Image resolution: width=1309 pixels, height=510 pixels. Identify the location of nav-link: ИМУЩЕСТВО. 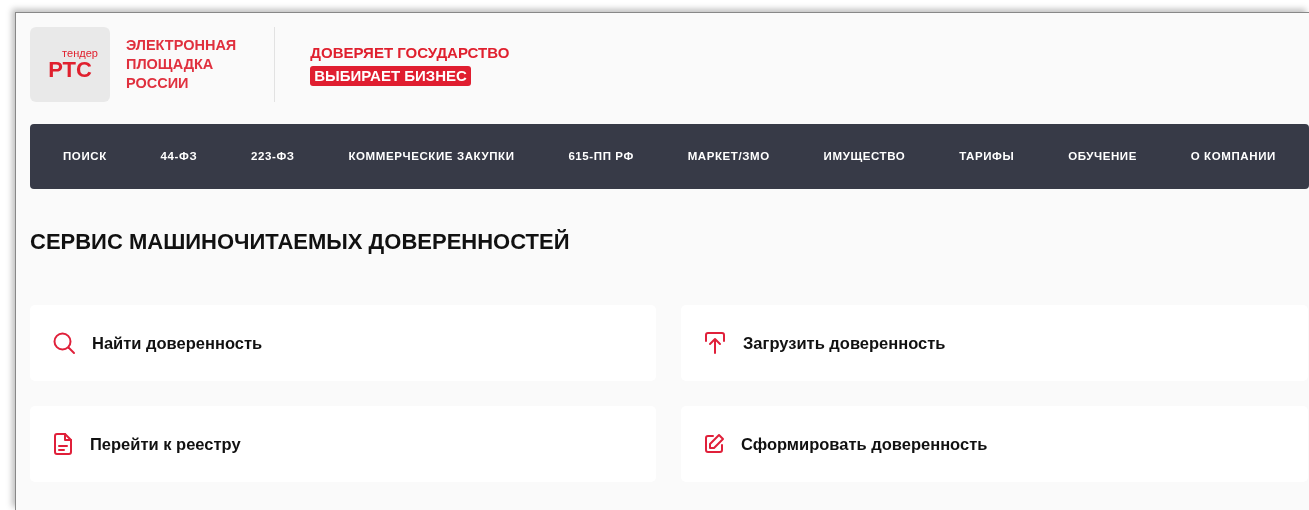
(864, 156).